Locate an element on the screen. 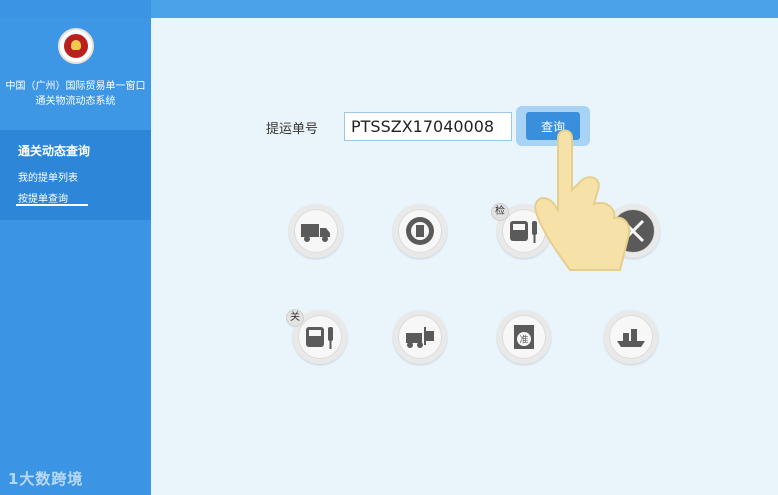 This screenshot has width=778, height=495. waybill-label: 提运单号 is located at coordinates (292, 129).